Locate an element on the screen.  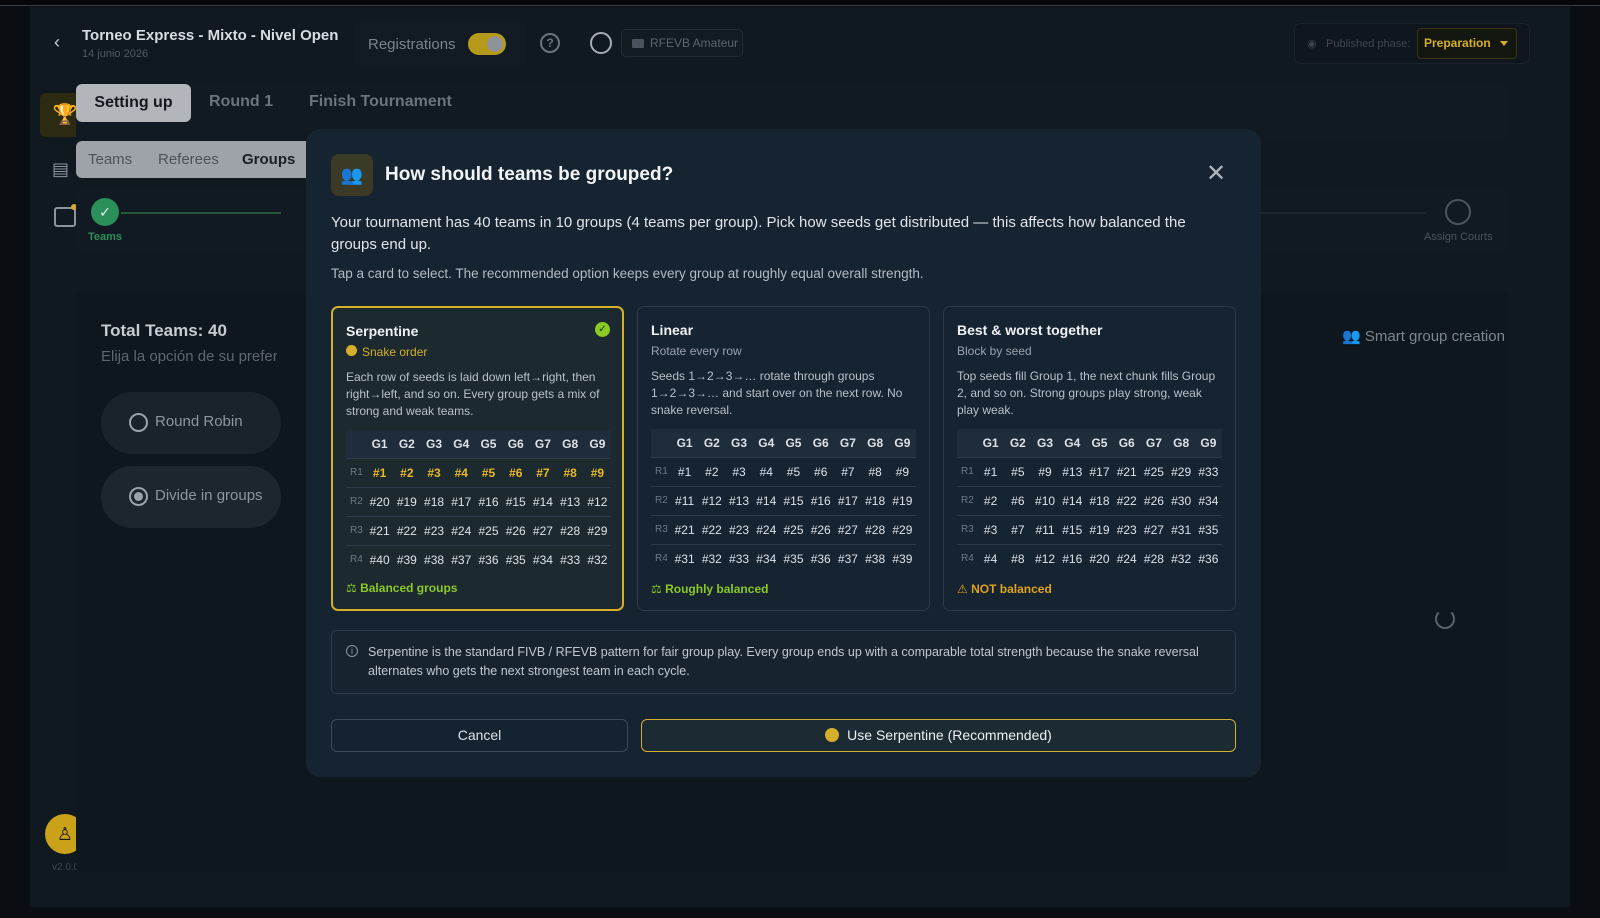
group-column-header: G8 is located at coordinates (875, 443).